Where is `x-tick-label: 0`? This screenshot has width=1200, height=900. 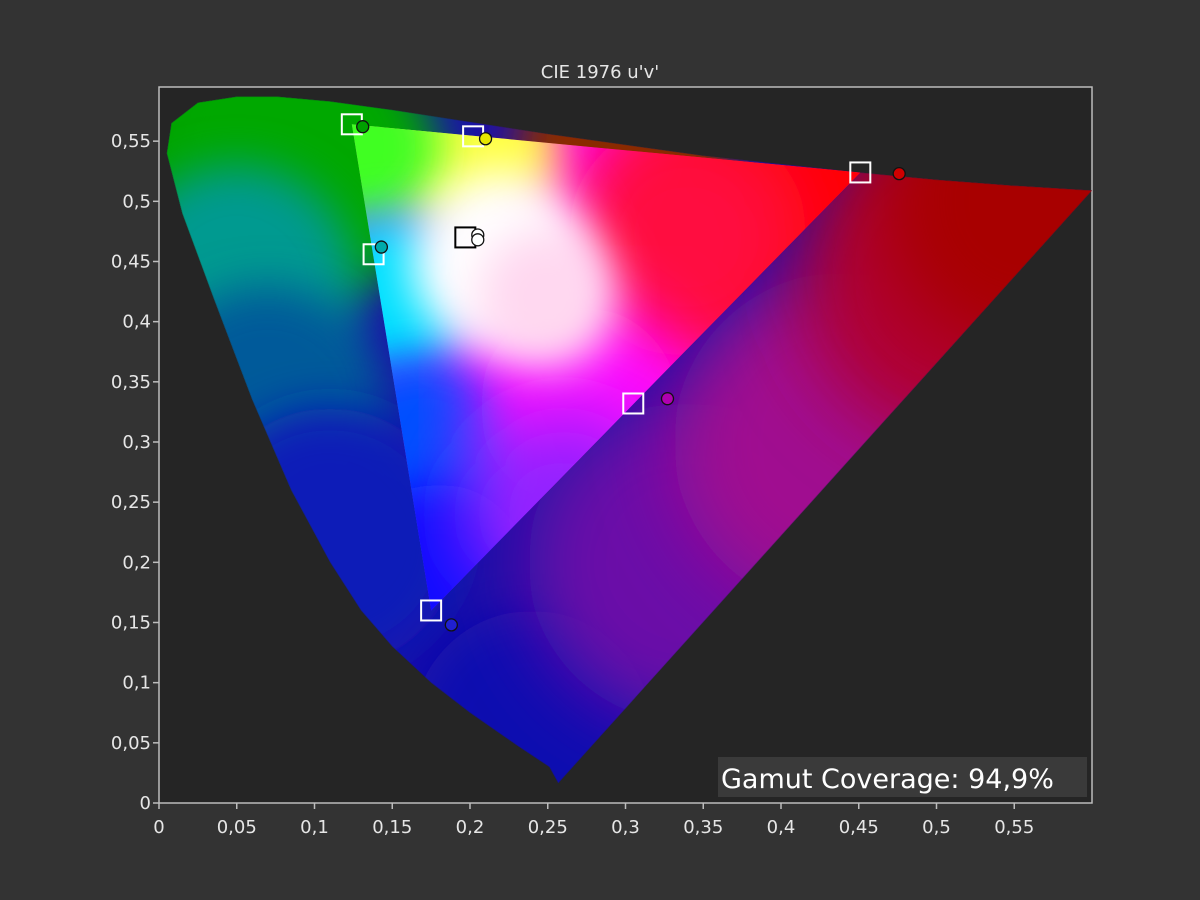
x-tick-label: 0 is located at coordinates (158, 827).